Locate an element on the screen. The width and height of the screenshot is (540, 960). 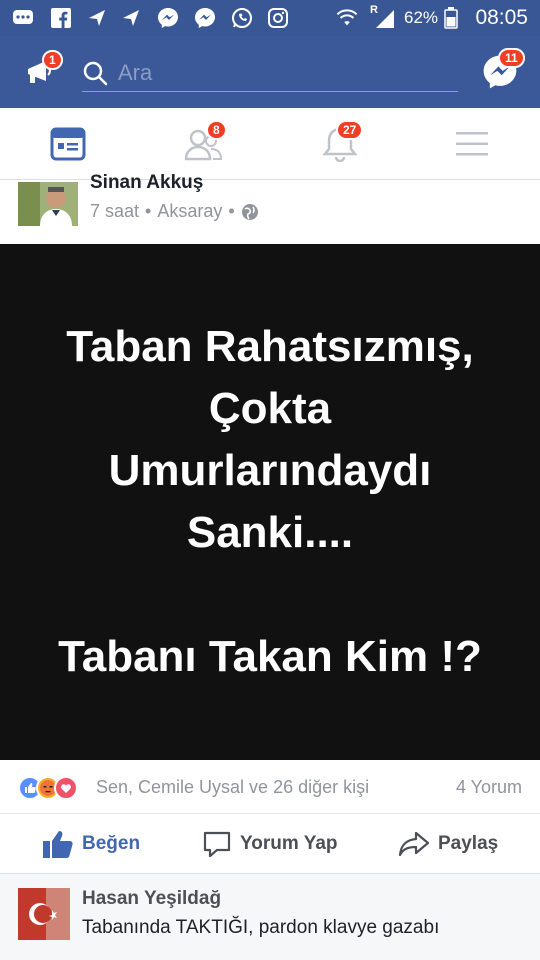
share-button: Paylaş is located at coordinates (448, 844).